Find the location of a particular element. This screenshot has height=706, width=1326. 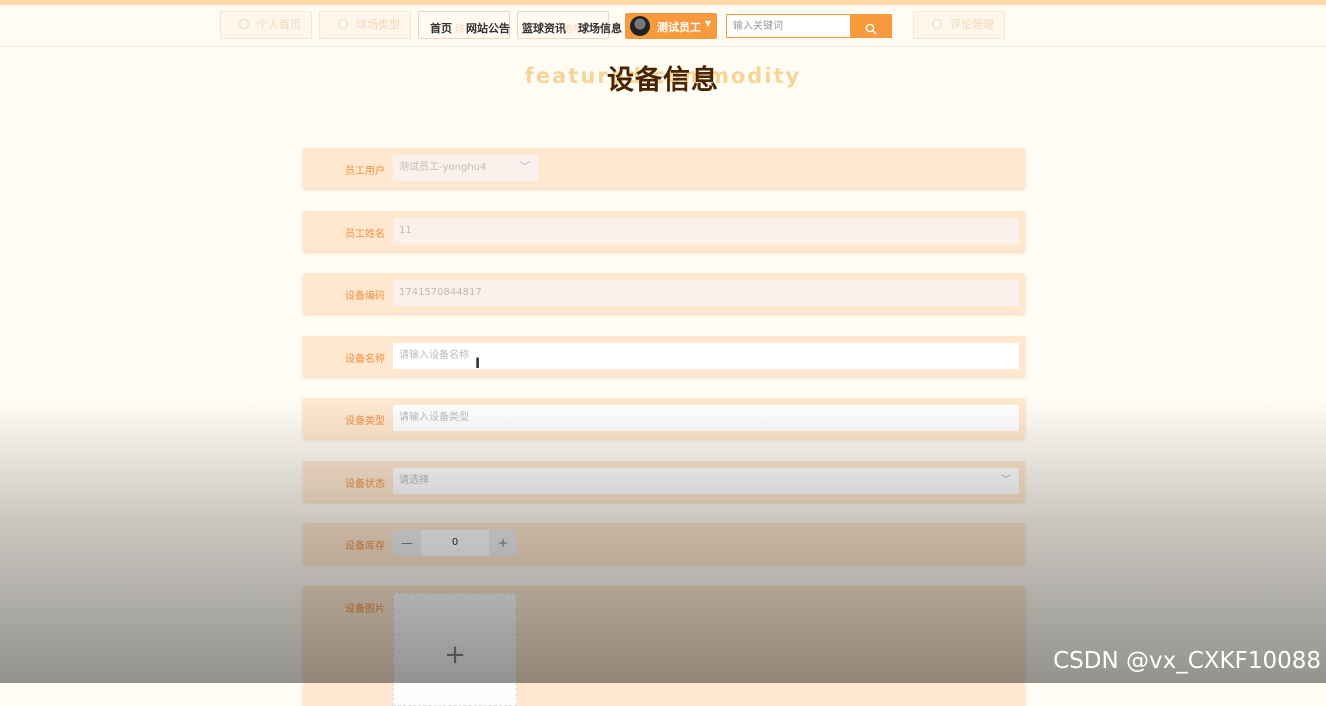

device-type-label: 设备类型 is located at coordinates (365, 421).